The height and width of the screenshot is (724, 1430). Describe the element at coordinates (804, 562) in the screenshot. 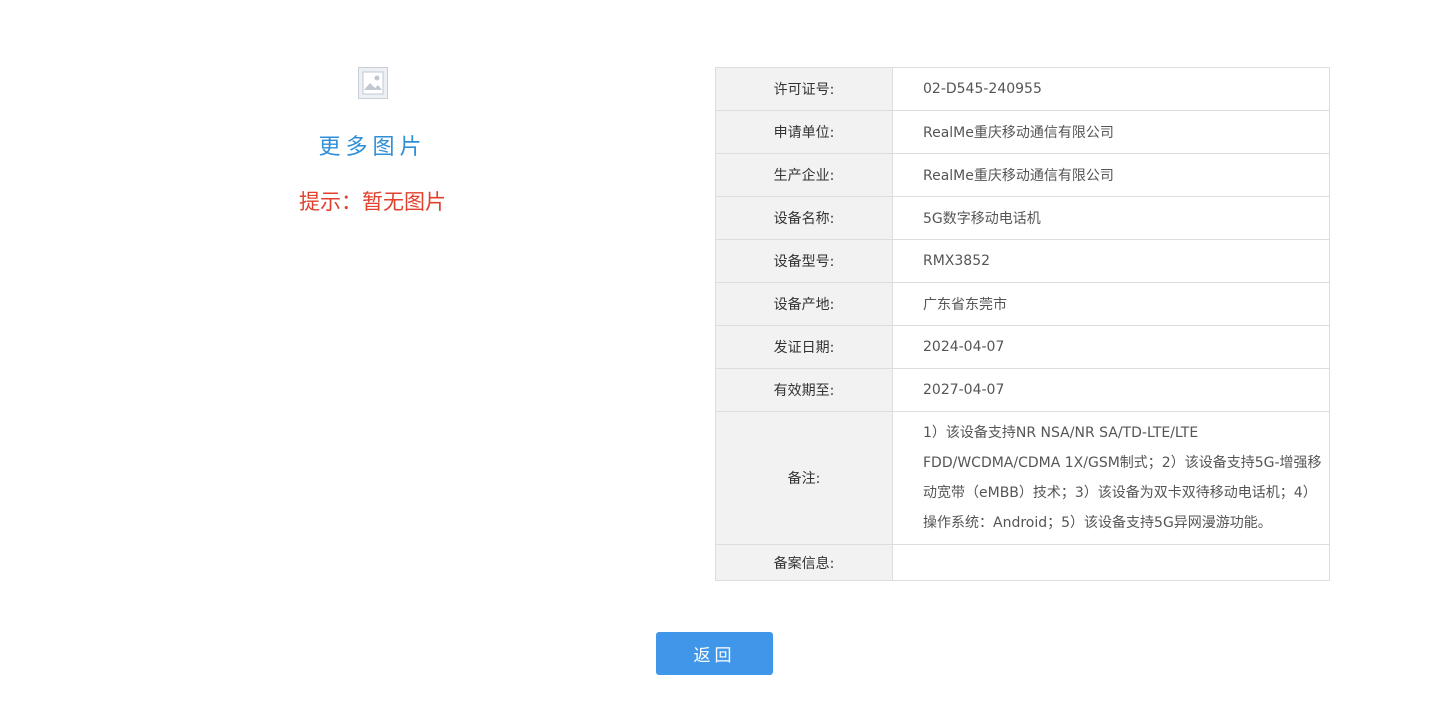

I see `row-label: 备案信息:` at that location.